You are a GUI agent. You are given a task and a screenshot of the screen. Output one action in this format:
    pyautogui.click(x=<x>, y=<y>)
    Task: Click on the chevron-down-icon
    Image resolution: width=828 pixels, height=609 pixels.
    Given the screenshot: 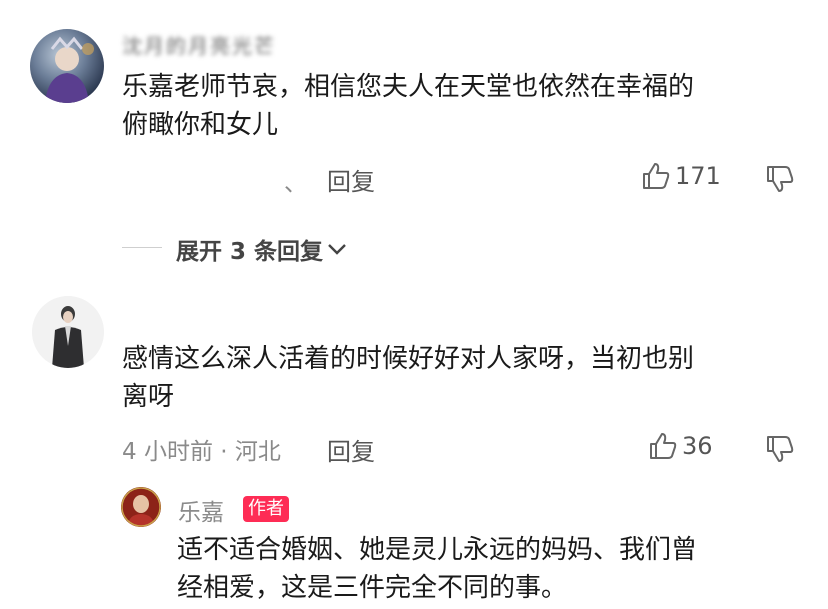 What is the action you would take?
    pyautogui.click(x=337, y=249)
    